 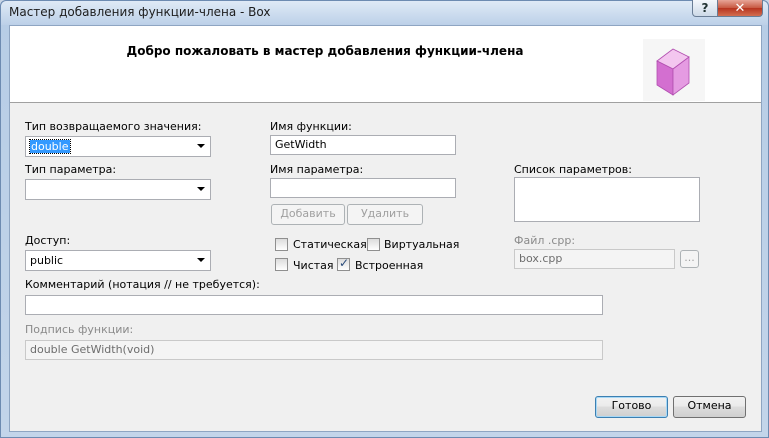 I want to click on param-type-combo, so click(x=118, y=189).